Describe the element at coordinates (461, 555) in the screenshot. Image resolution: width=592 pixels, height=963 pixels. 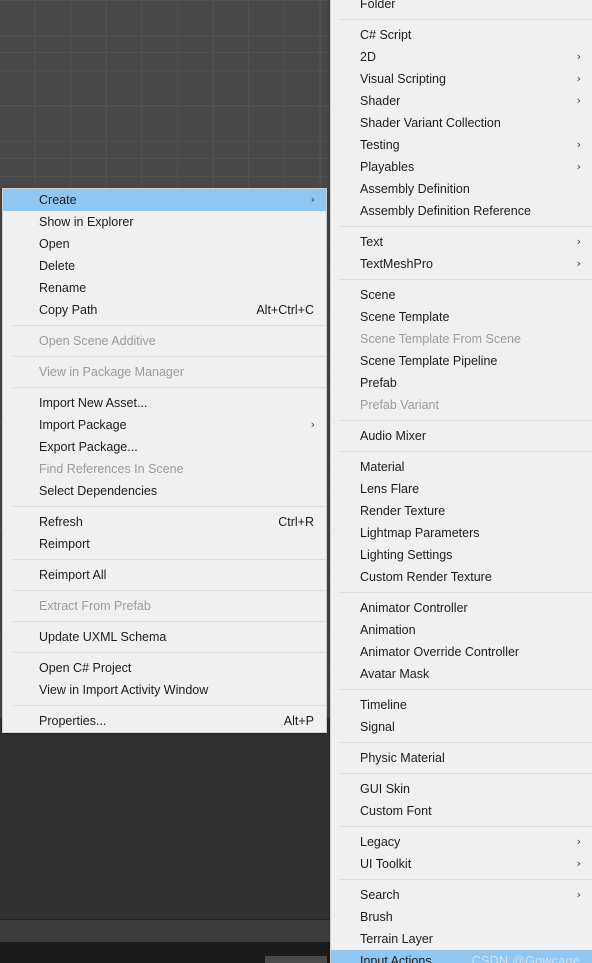
I see `create-menu-item-lighting-settings: Lighting Settings` at that location.